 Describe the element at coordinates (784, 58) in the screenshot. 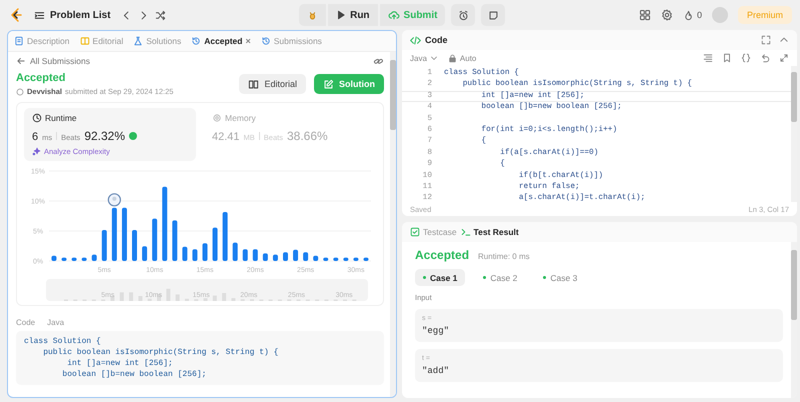

I see `expand-icon` at that location.